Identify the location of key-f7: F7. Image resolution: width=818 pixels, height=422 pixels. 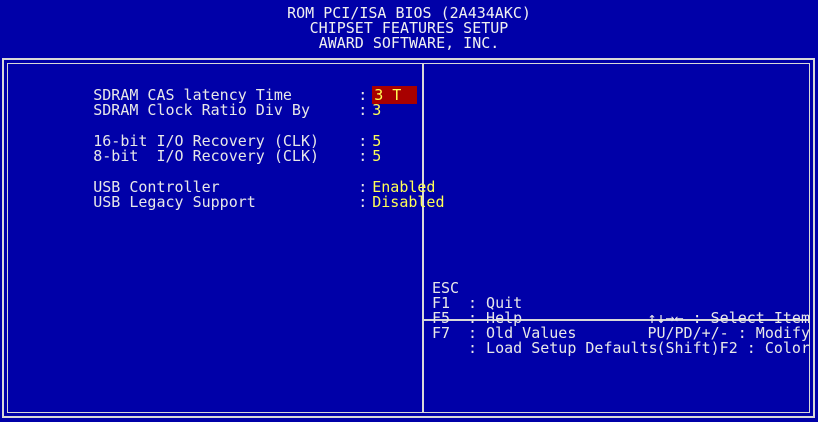
(441, 333).